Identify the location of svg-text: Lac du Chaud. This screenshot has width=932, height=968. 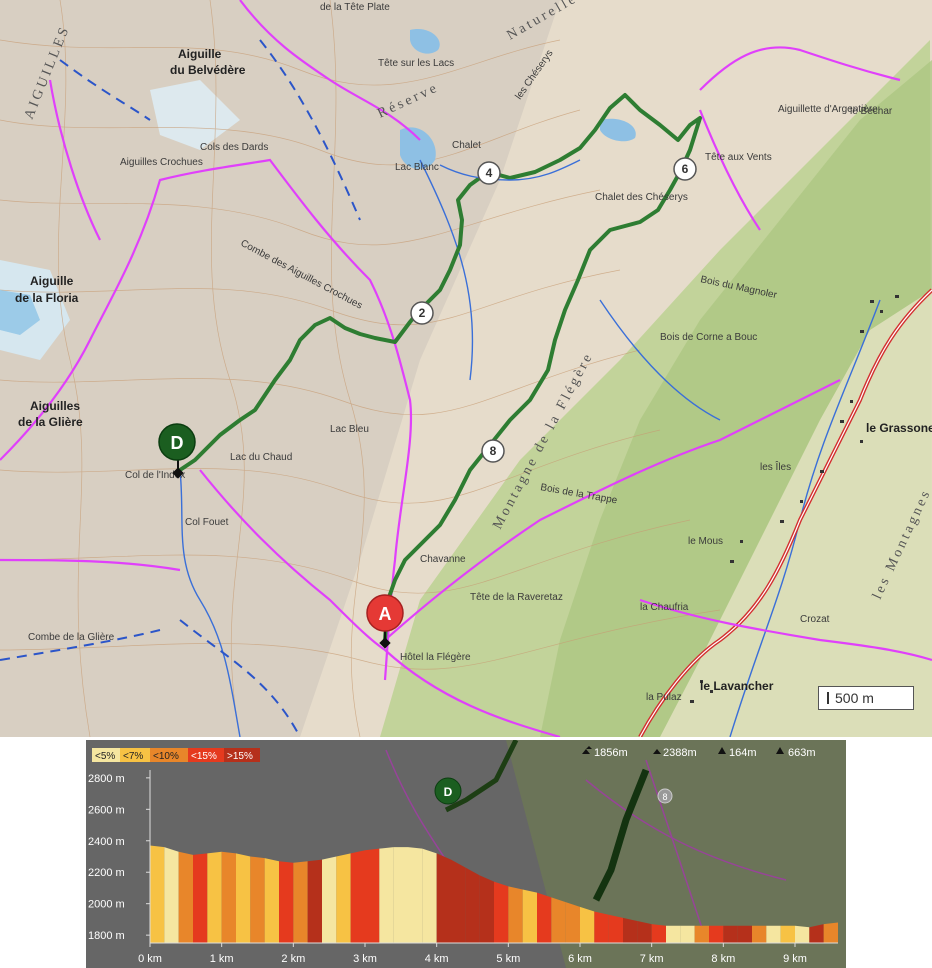
(261, 457).